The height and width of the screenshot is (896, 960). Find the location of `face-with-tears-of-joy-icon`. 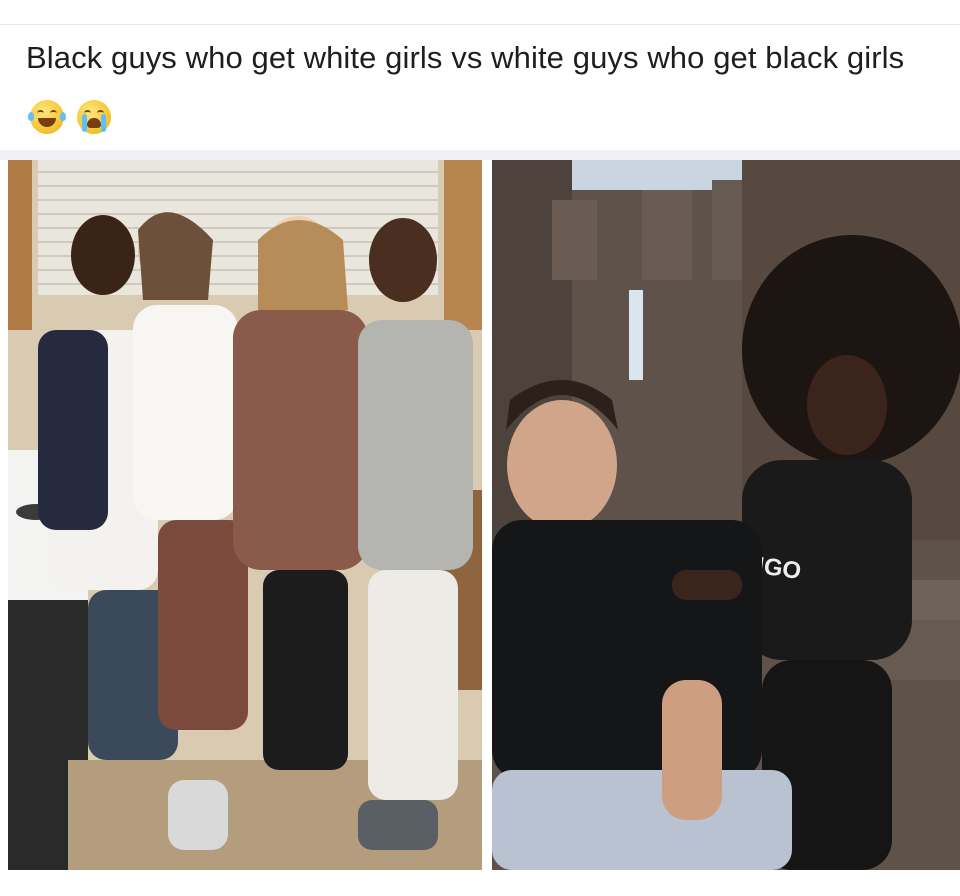

face-with-tears-of-joy-icon is located at coordinates (47, 117).